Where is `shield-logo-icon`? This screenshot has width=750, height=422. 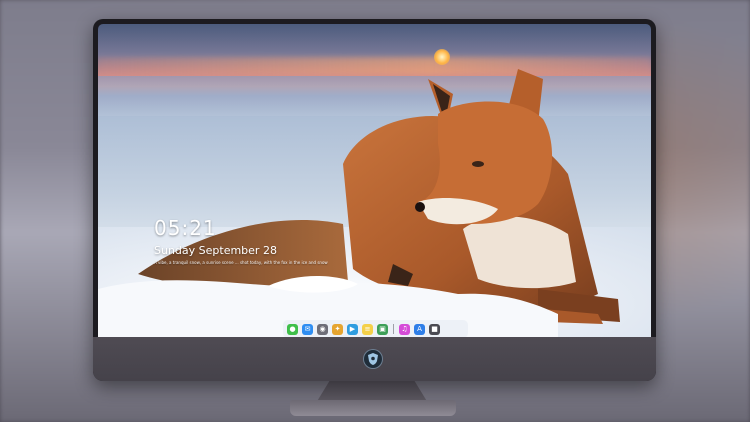 shield-logo-icon is located at coordinates (373, 359).